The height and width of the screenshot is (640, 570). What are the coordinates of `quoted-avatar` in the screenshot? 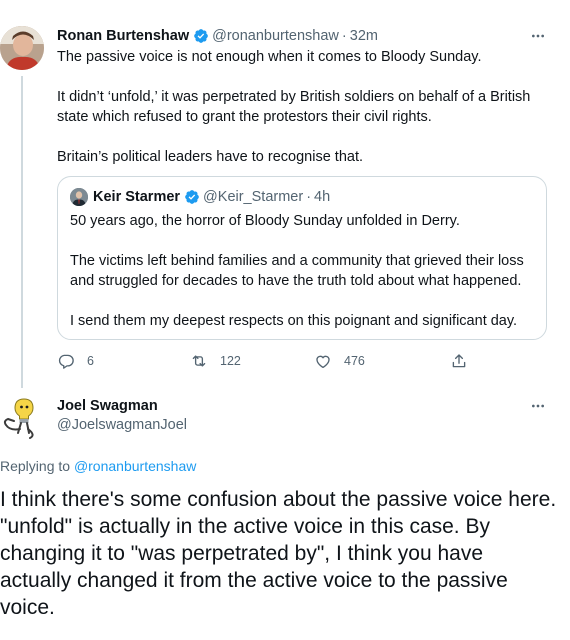 It's located at (79, 197).